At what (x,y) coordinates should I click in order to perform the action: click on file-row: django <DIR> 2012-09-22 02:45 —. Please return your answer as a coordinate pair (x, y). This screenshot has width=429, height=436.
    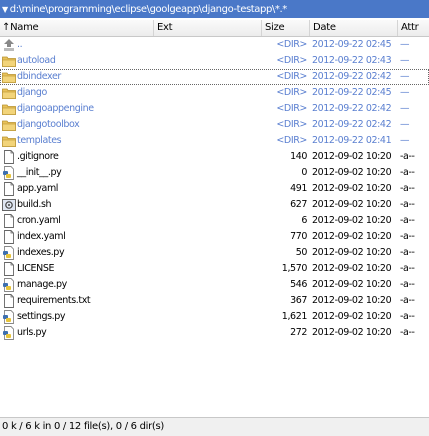
    Looking at the image, I should click on (214, 93).